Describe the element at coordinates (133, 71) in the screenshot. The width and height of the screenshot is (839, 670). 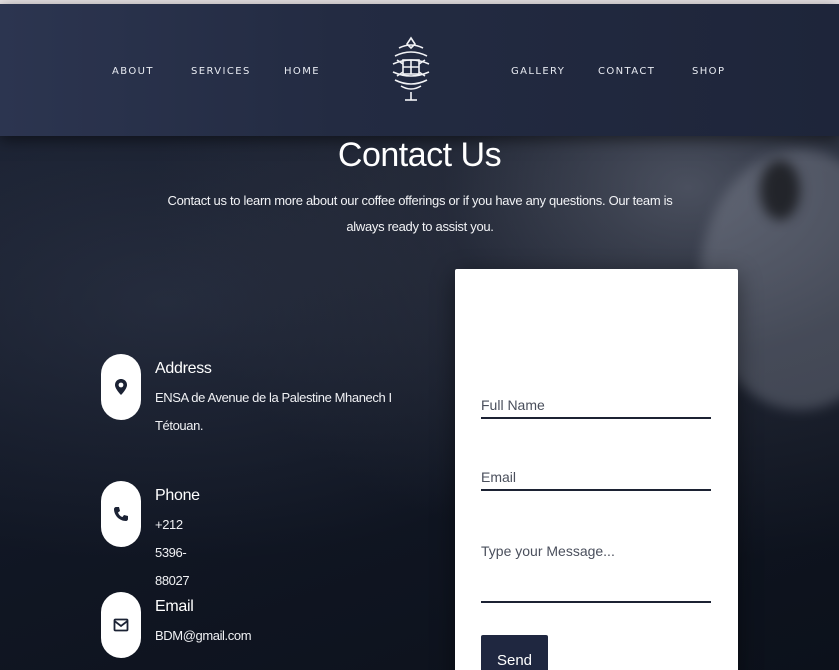
I see `nav-link-about: ABOUT` at that location.